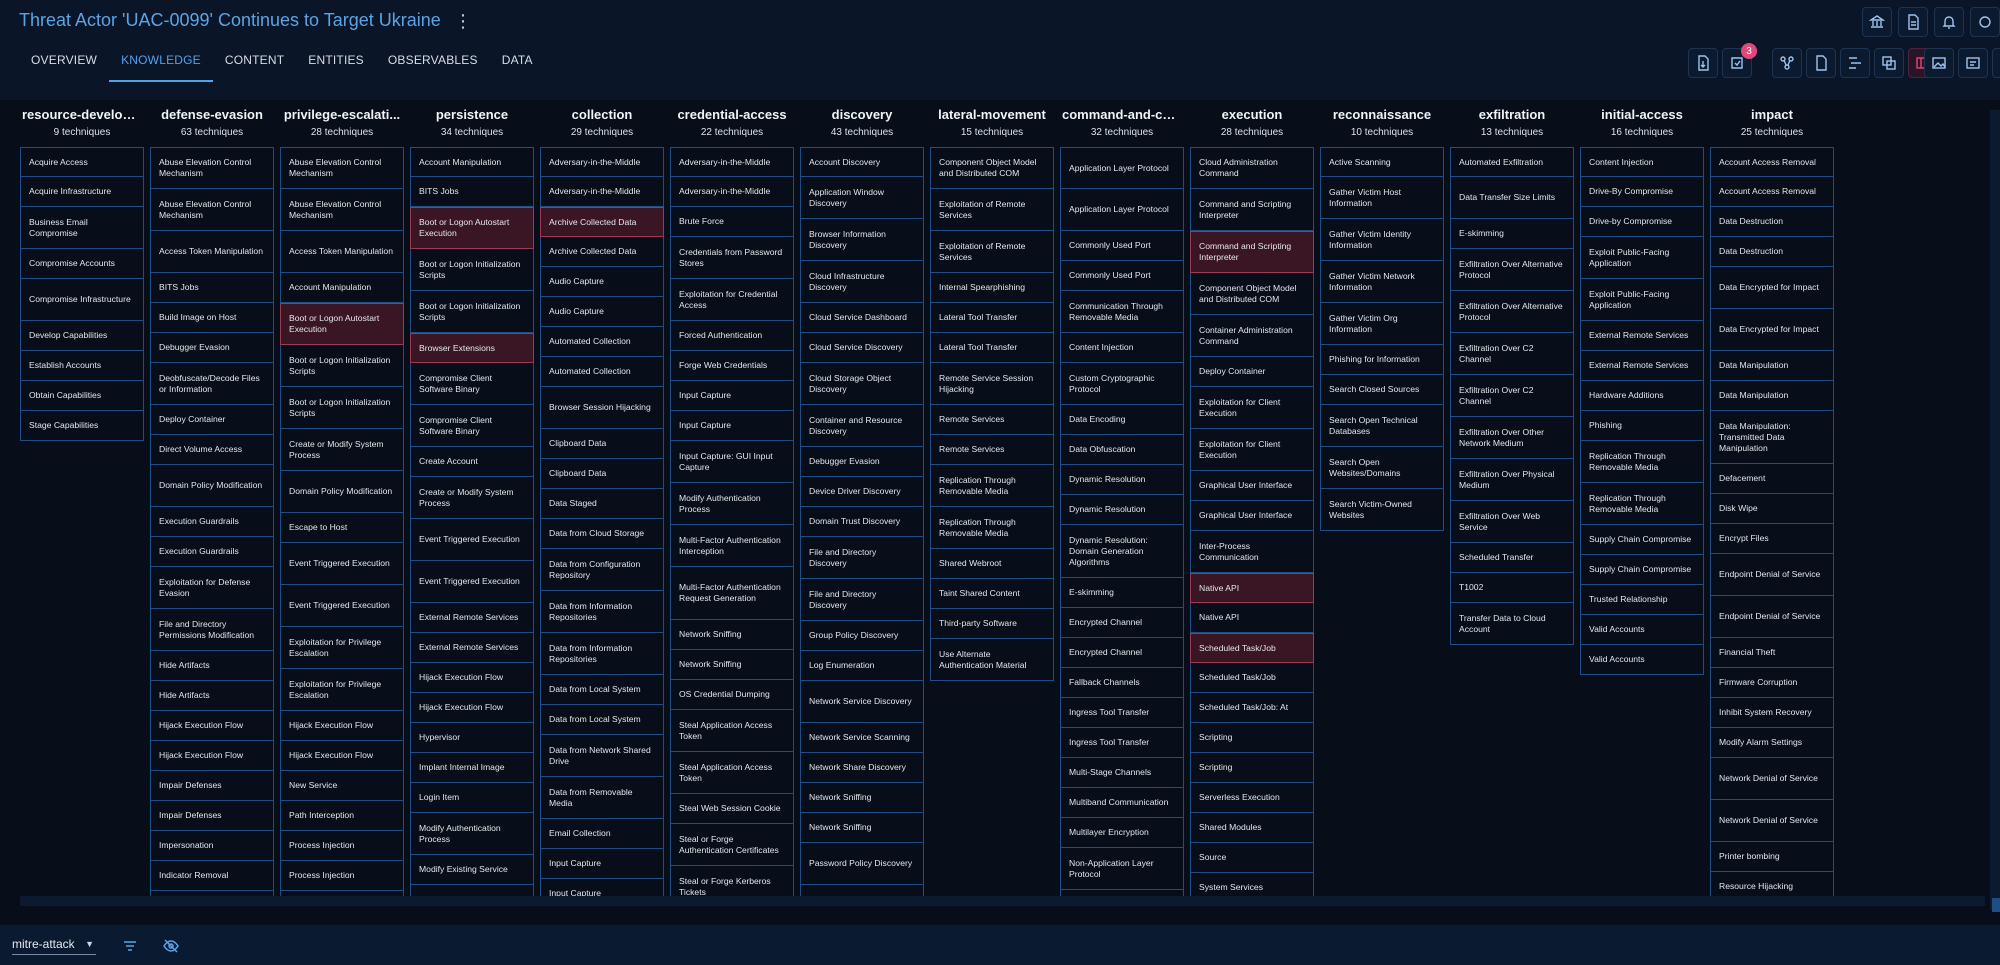 This screenshot has height=965, width=2000. I want to click on technique-cell: Automated Collection, so click(602, 372).